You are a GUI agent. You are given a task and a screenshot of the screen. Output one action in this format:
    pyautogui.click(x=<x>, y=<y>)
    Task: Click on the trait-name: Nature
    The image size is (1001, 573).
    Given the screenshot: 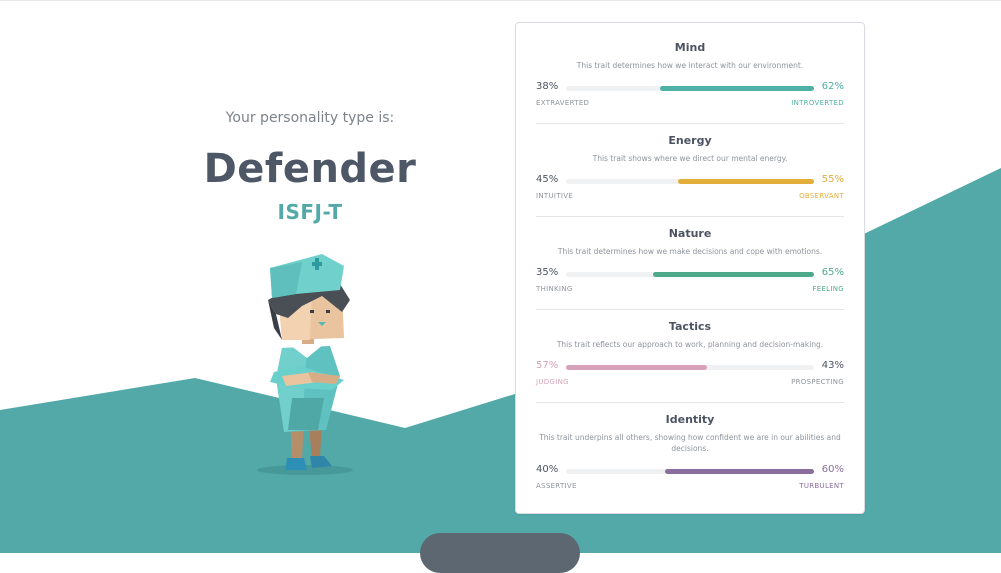 What is the action you would take?
    pyautogui.click(x=690, y=233)
    